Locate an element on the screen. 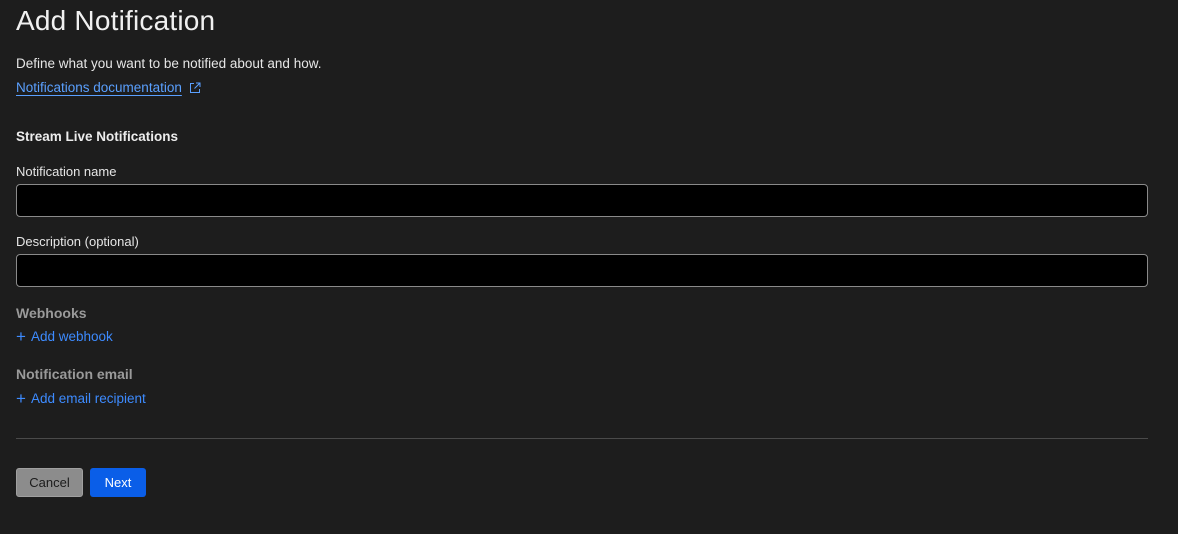 This screenshot has width=1178, height=534. add-email-recipient-label: Add email recipient is located at coordinates (88, 398).